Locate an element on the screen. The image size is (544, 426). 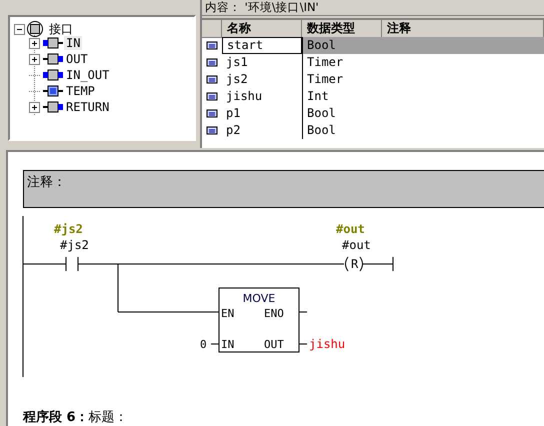
pin-label: EN is located at coordinates (227, 313).